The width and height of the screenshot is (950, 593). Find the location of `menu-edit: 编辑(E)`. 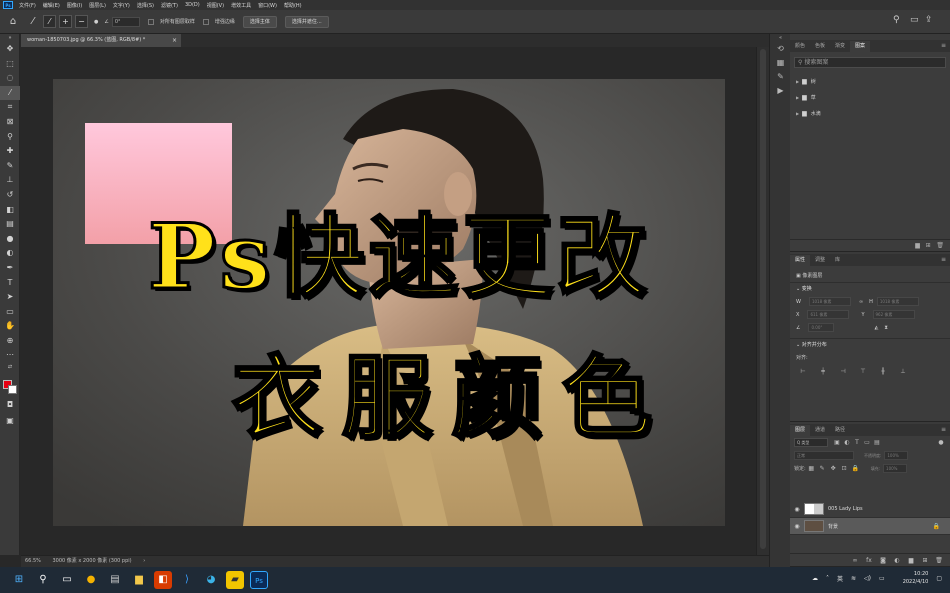

menu-edit: 编辑(E) is located at coordinates (51, 5).